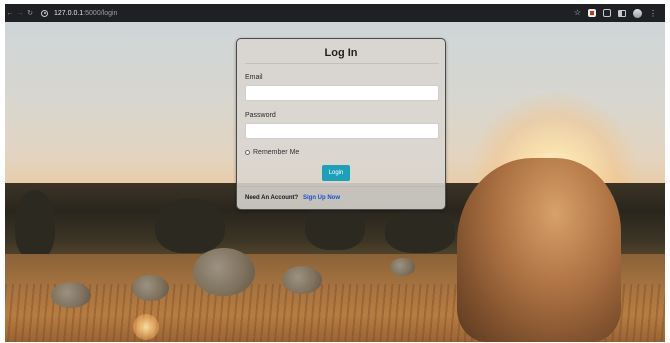 This screenshot has height=343, width=670. I want to click on footer-divider, so click(341, 186).